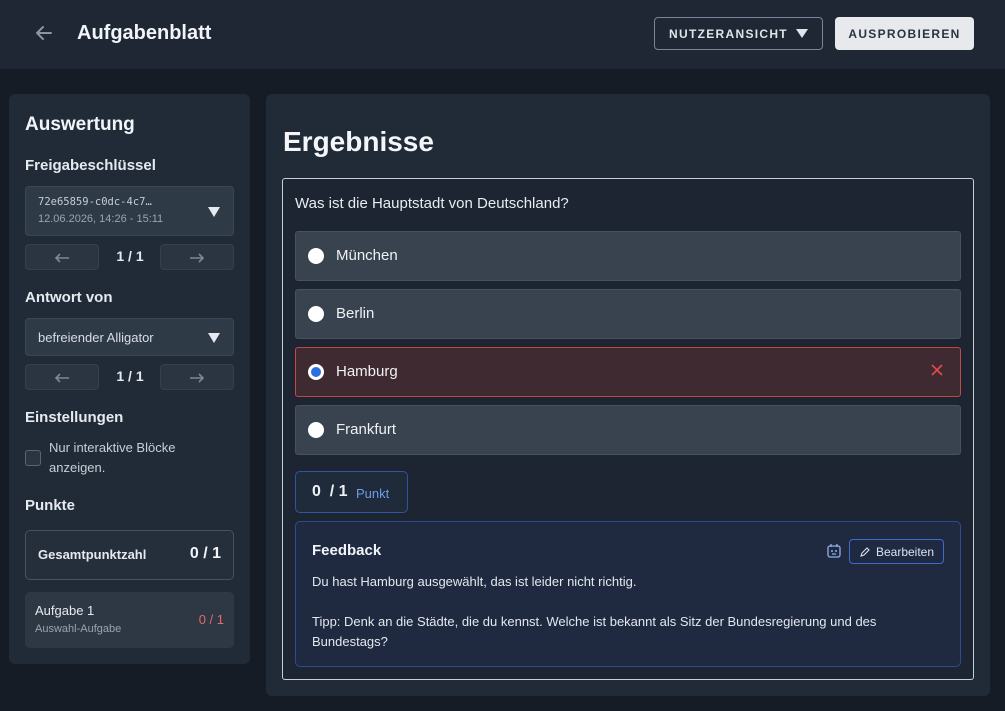 This screenshot has width=1005, height=711. What do you see at coordinates (33, 458) in the screenshot?
I see `interactive-blocks-checkbox` at bounding box center [33, 458].